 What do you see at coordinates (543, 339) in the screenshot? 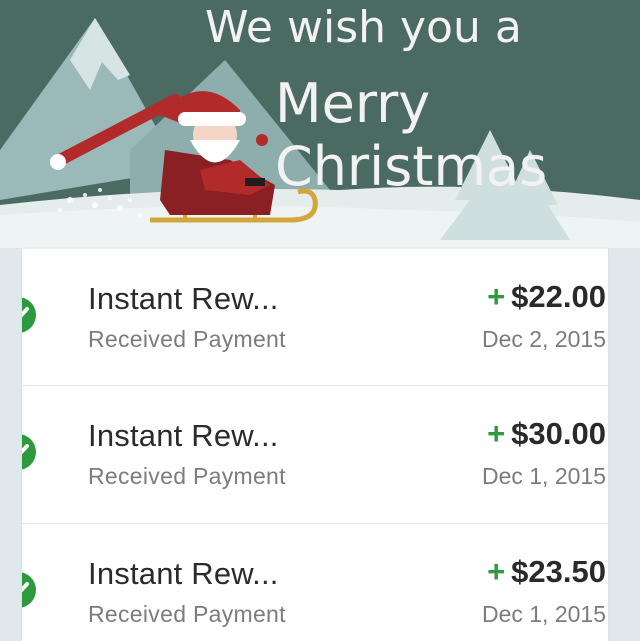
I see `transaction-date: Dec 2, 2015` at bounding box center [543, 339].